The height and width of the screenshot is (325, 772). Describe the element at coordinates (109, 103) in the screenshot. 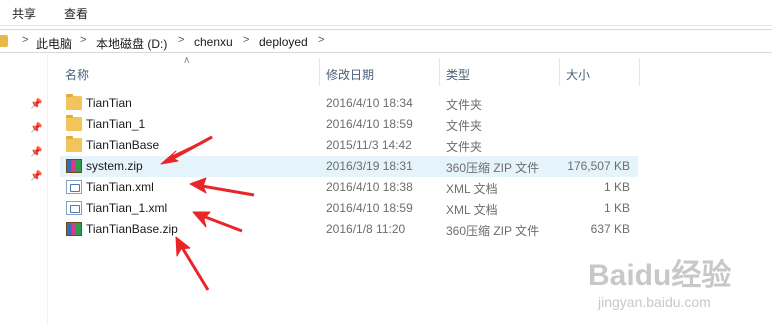

I see `file-name: TianTian` at that location.